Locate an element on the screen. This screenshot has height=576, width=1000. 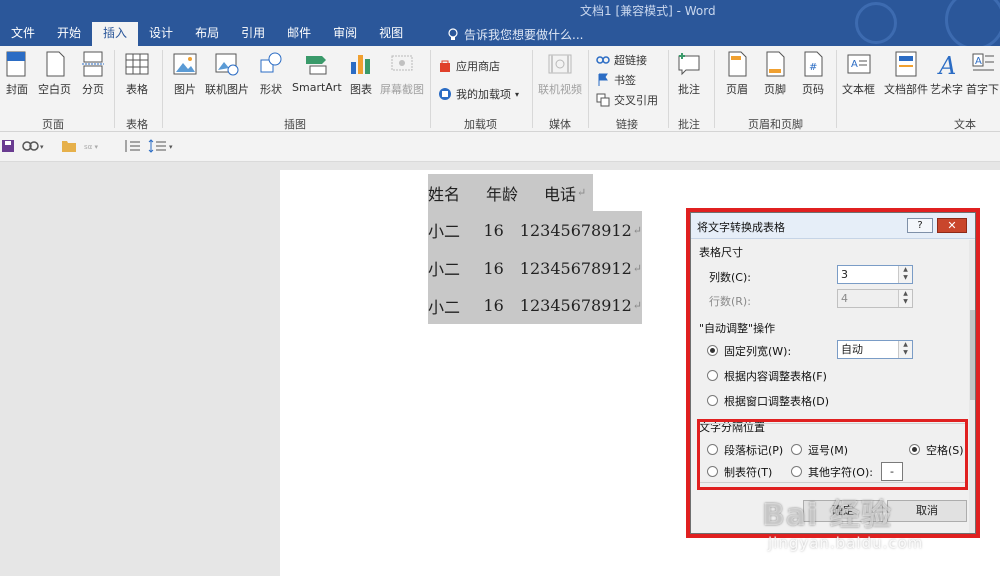
footer-icon is located at coordinates (775, 64).